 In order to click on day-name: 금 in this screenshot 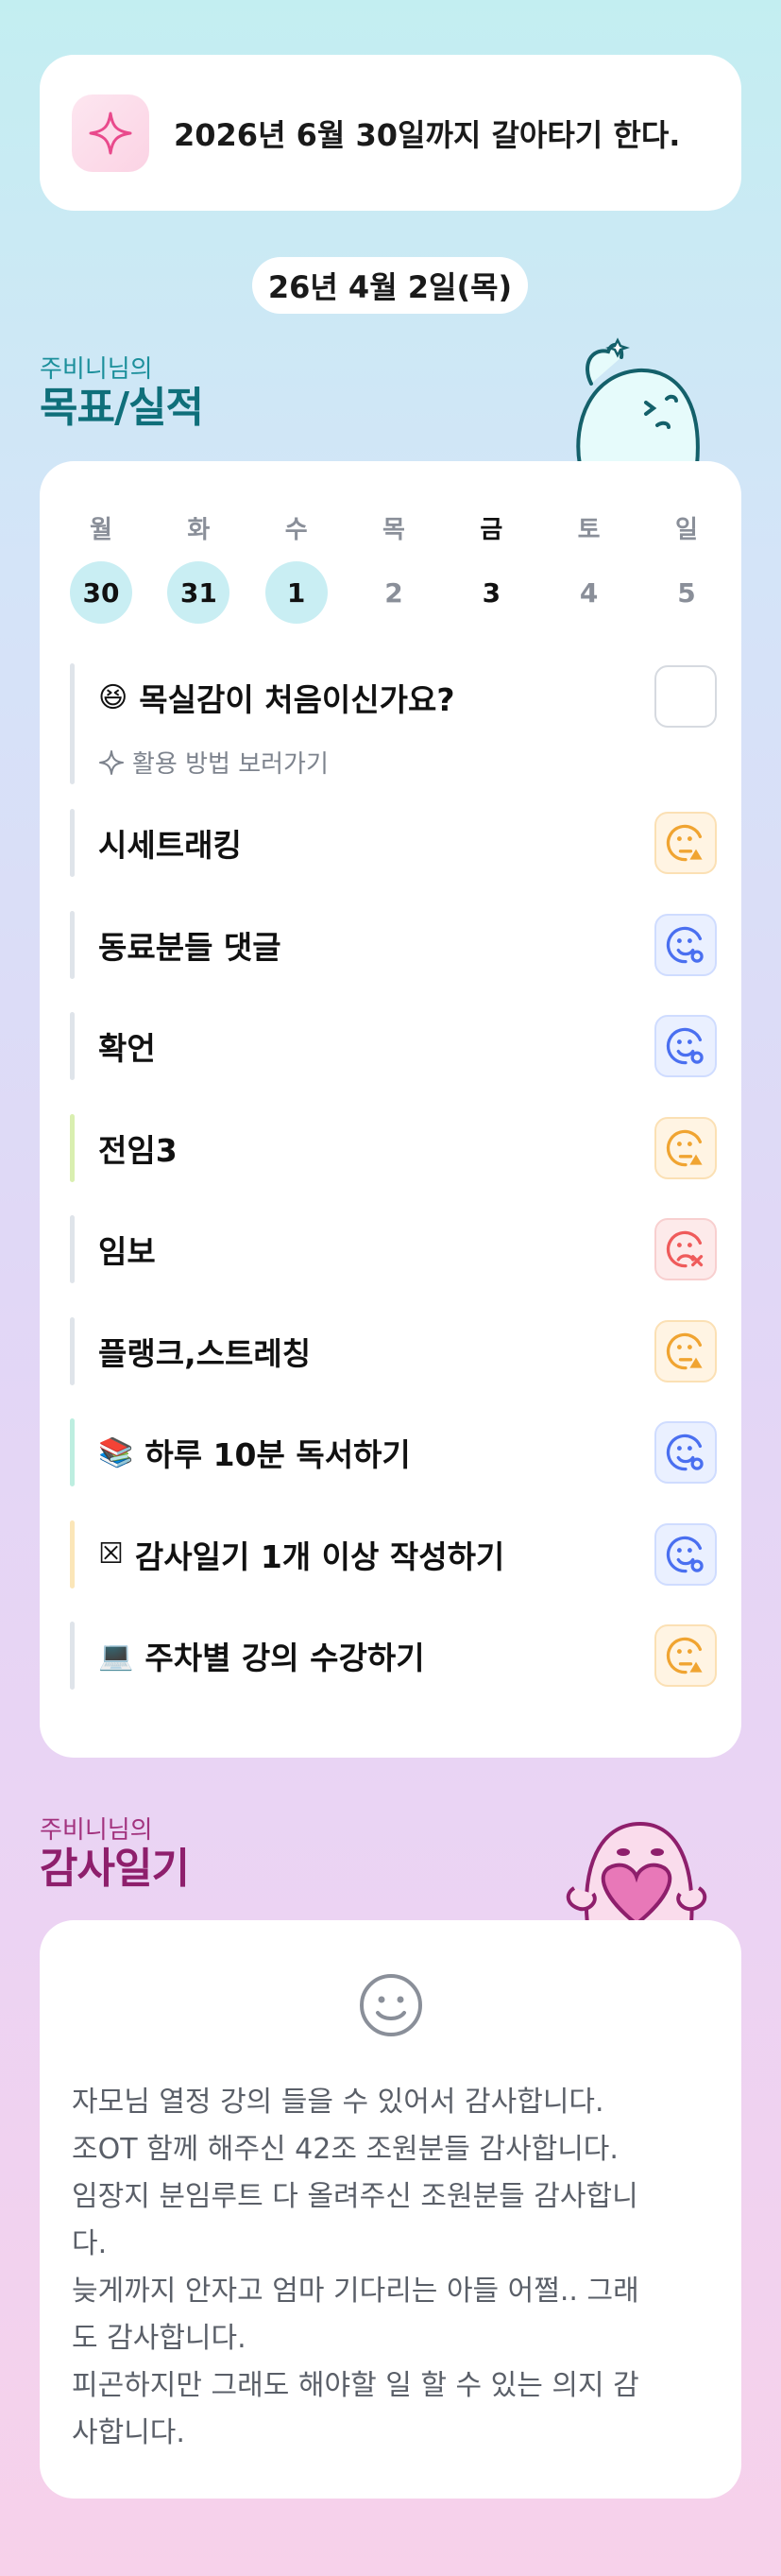, I will do `click(491, 530)`.